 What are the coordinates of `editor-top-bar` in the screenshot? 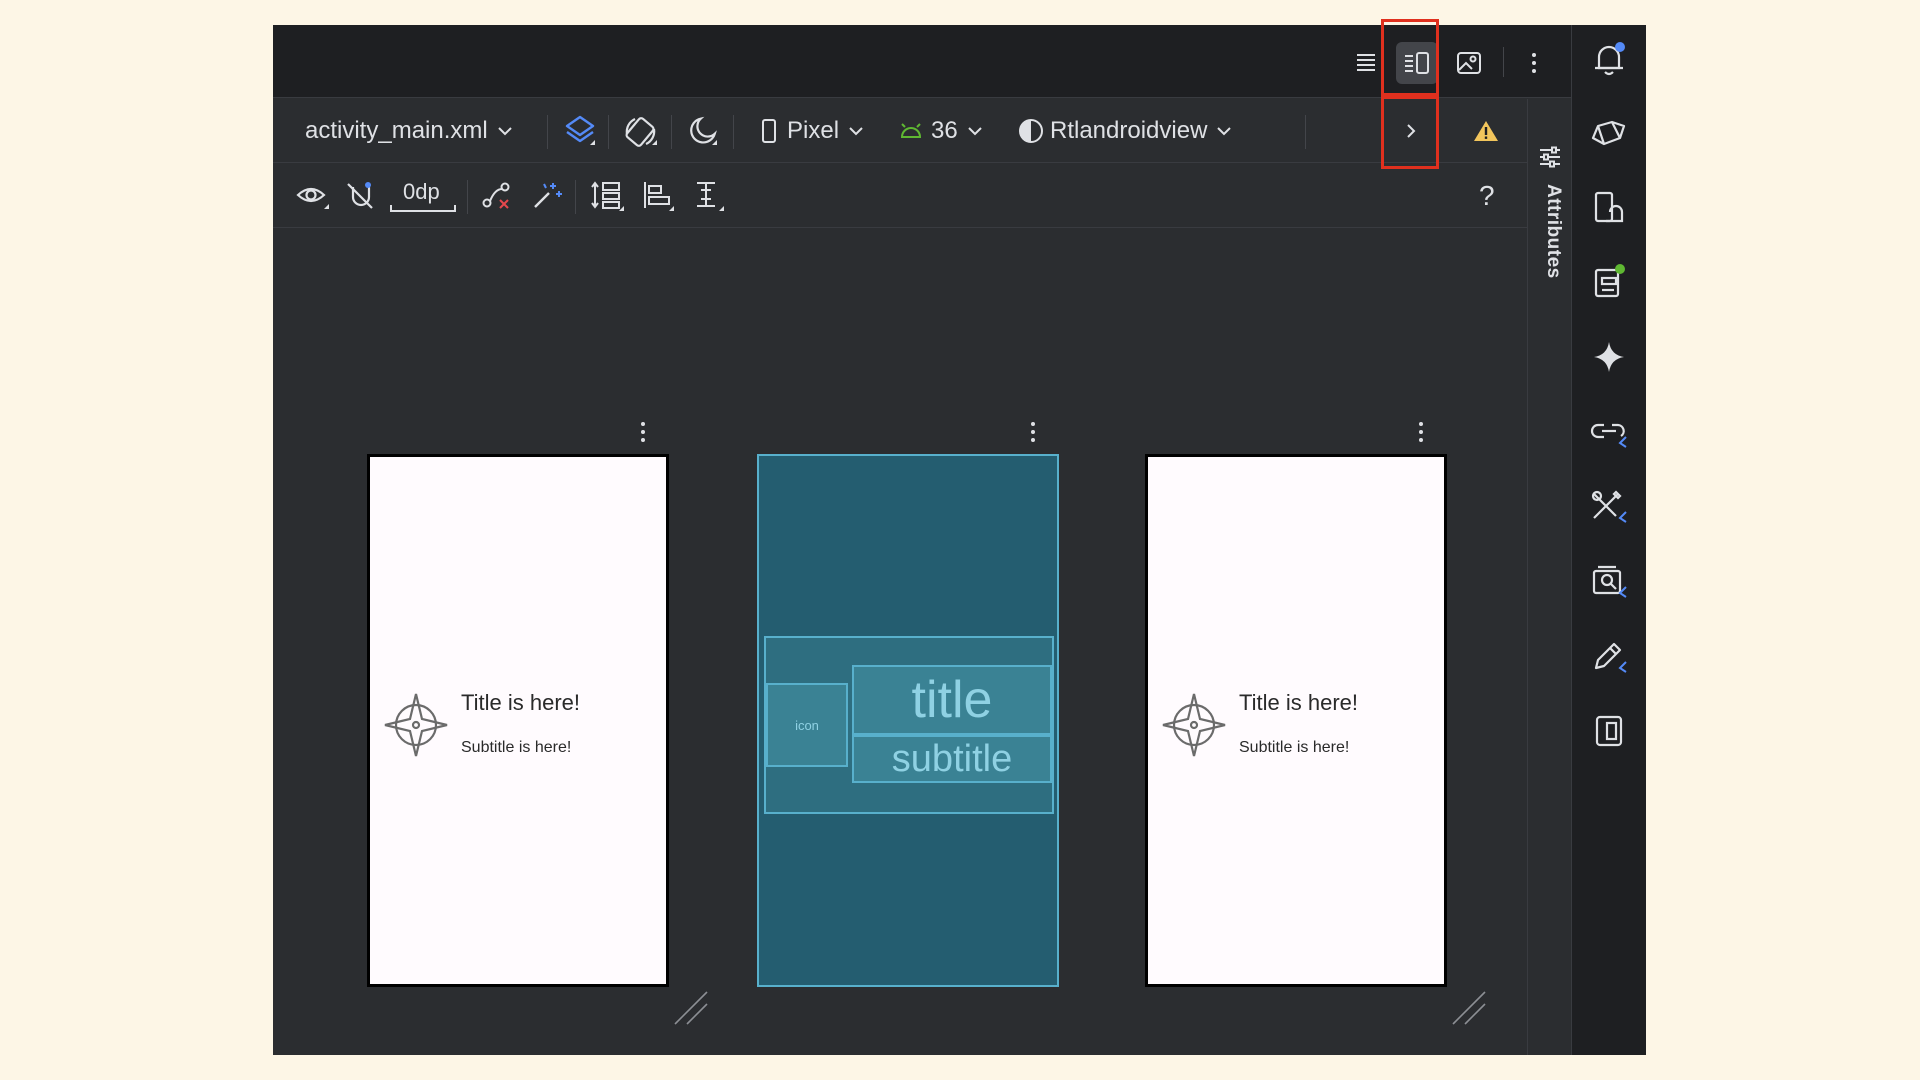 It's located at (922, 61).